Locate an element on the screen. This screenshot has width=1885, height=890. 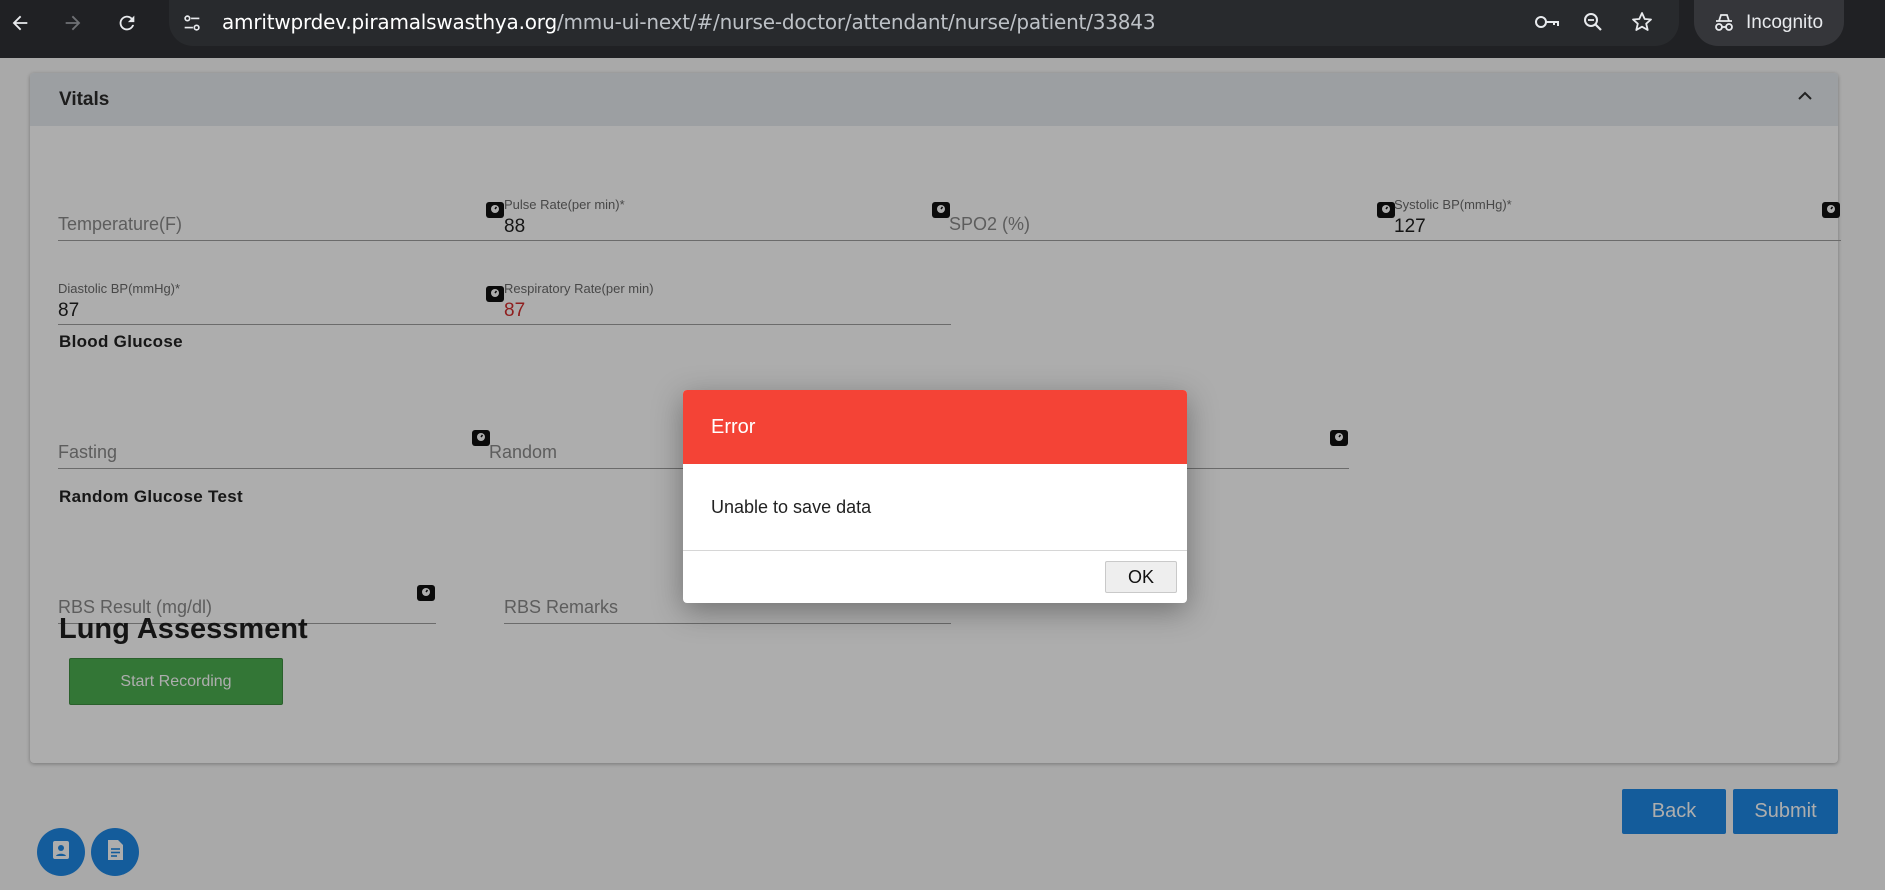
incognito-indicator: Incognito is located at coordinates (1769, 23).